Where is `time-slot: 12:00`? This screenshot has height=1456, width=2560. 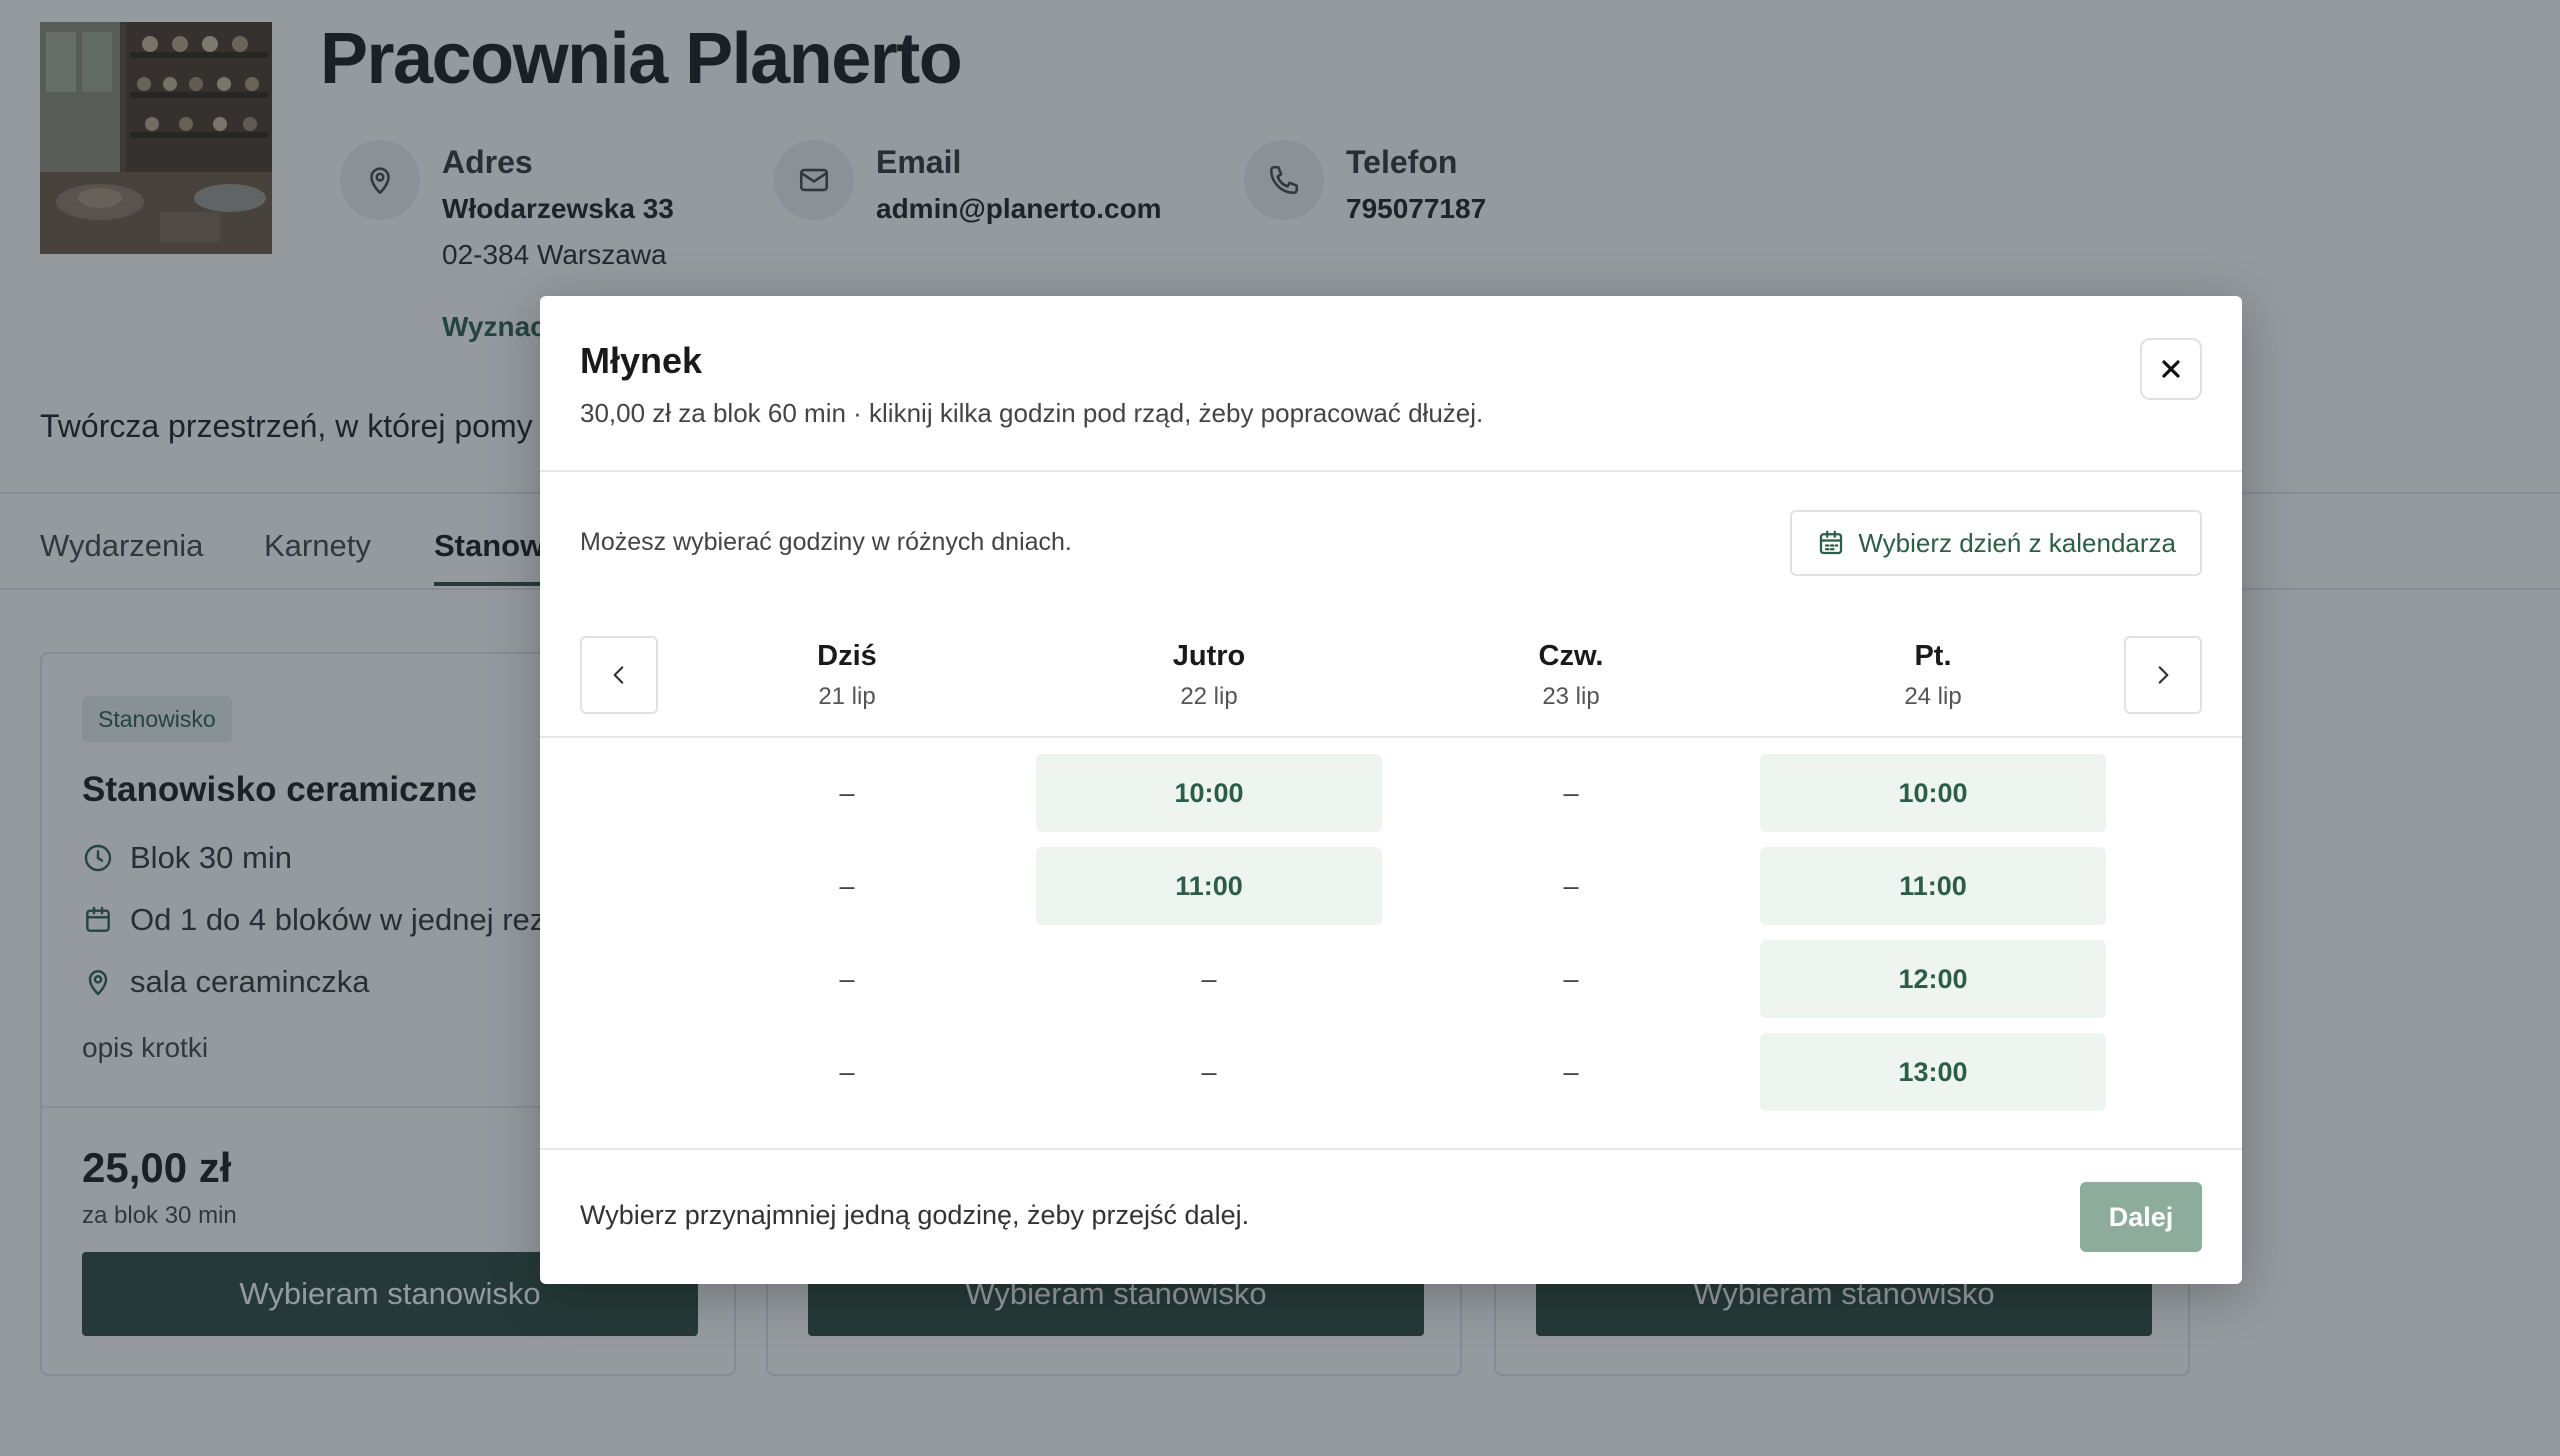 time-slot: 12:00 is located at coordinates (1933, 979).